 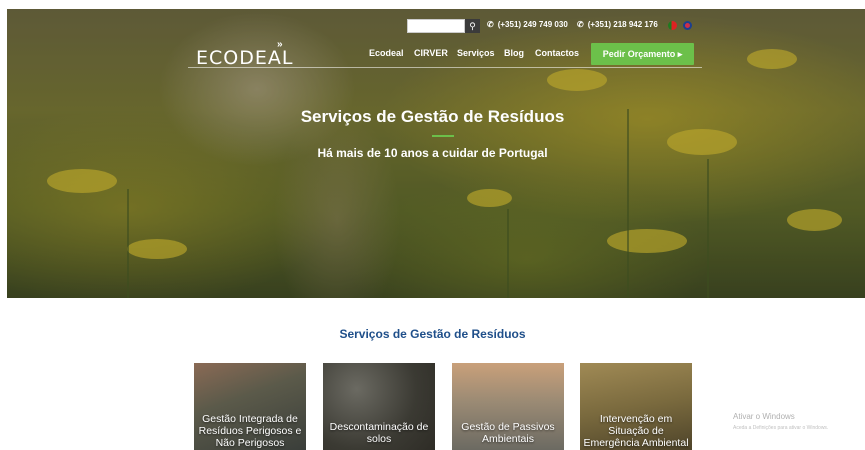 What do you see at coordinates (672, 25) in the screenshot?
I see `pt-flag-icon` at bounding box center [672, 25].